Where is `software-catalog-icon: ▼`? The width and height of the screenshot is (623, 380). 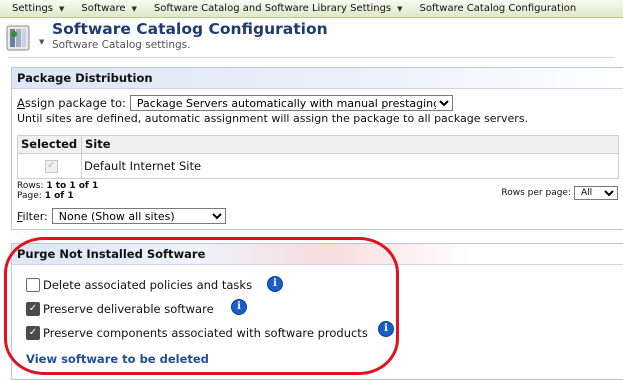 software-catalog-icon: ▼ is located at coordinates (25, 38).